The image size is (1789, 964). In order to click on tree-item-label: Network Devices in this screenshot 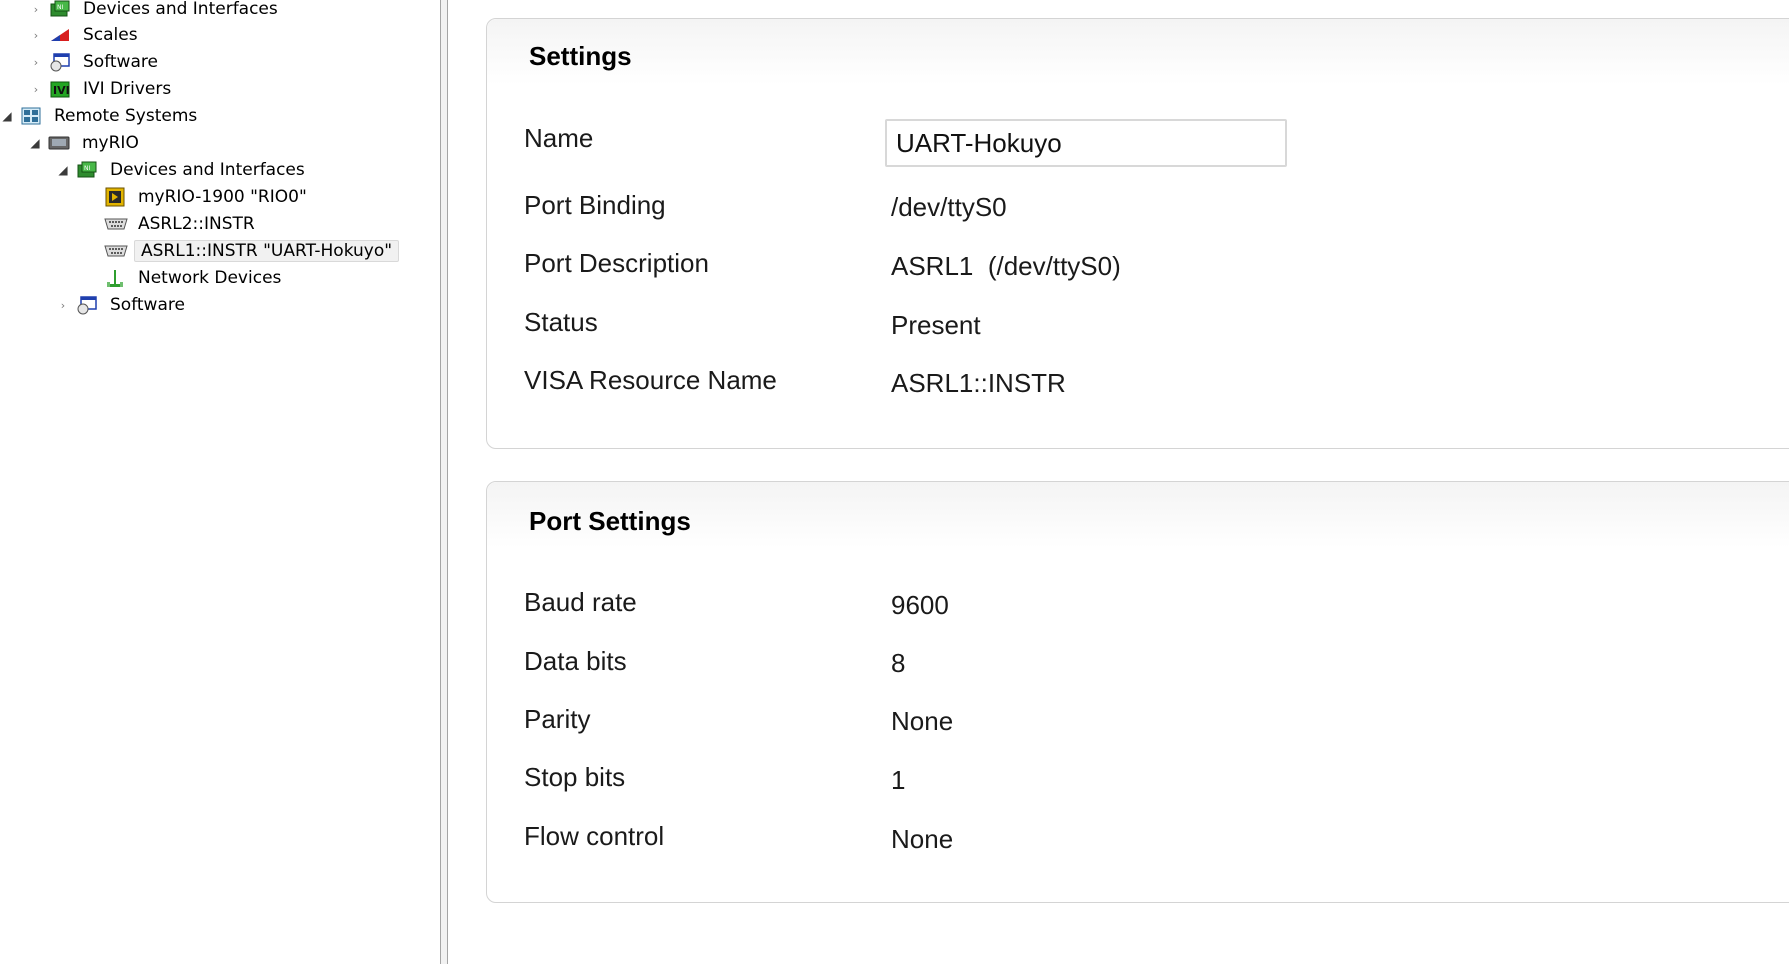, I will do `click(210, 278)`.